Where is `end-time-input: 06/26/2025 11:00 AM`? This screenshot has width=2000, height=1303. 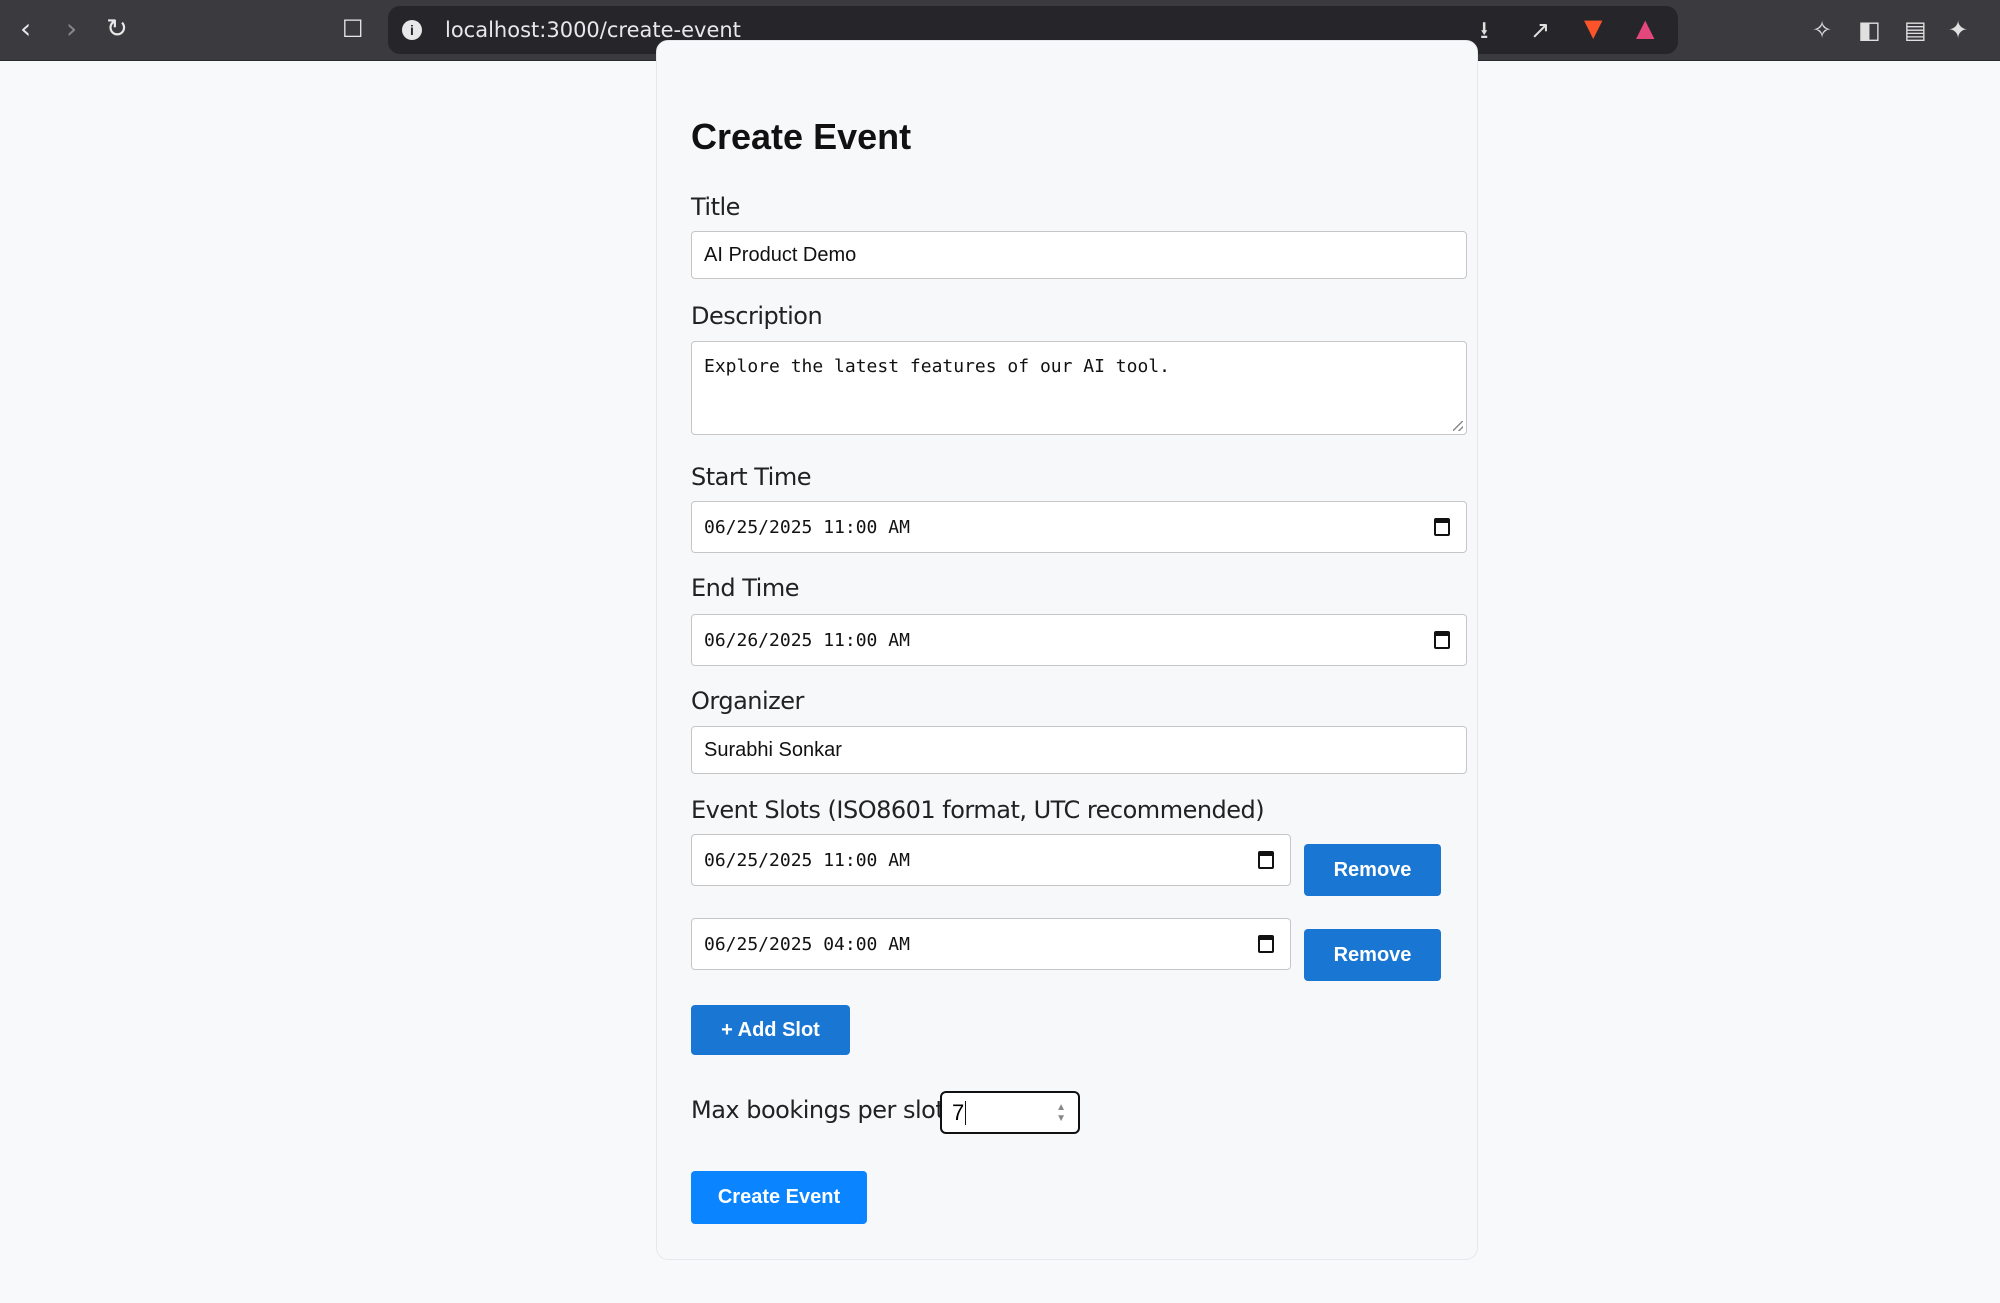 end-time-input: 06/26/2025 11:00 AM is located at coordinates (1079, 640).